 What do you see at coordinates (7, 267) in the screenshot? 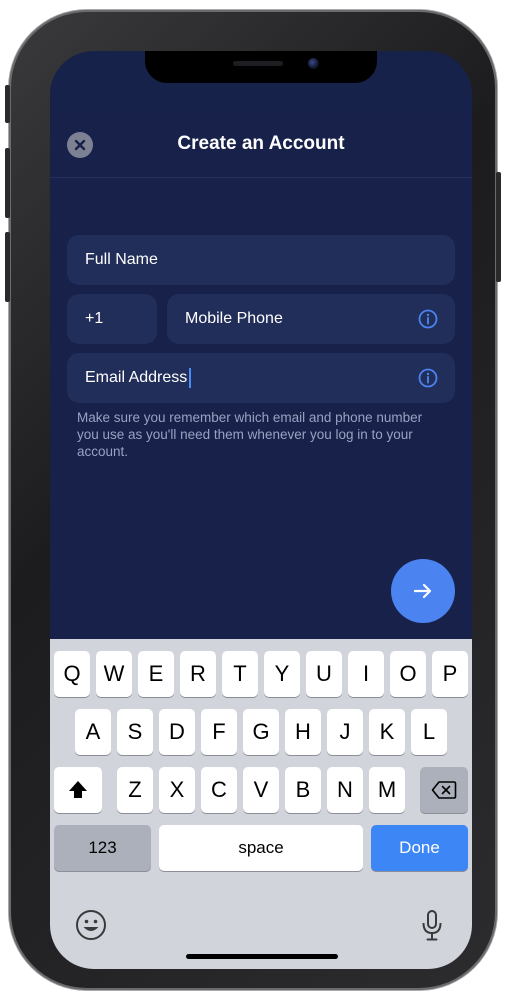
I see `phone-volume-down-button` at bounding box center [7, 267].